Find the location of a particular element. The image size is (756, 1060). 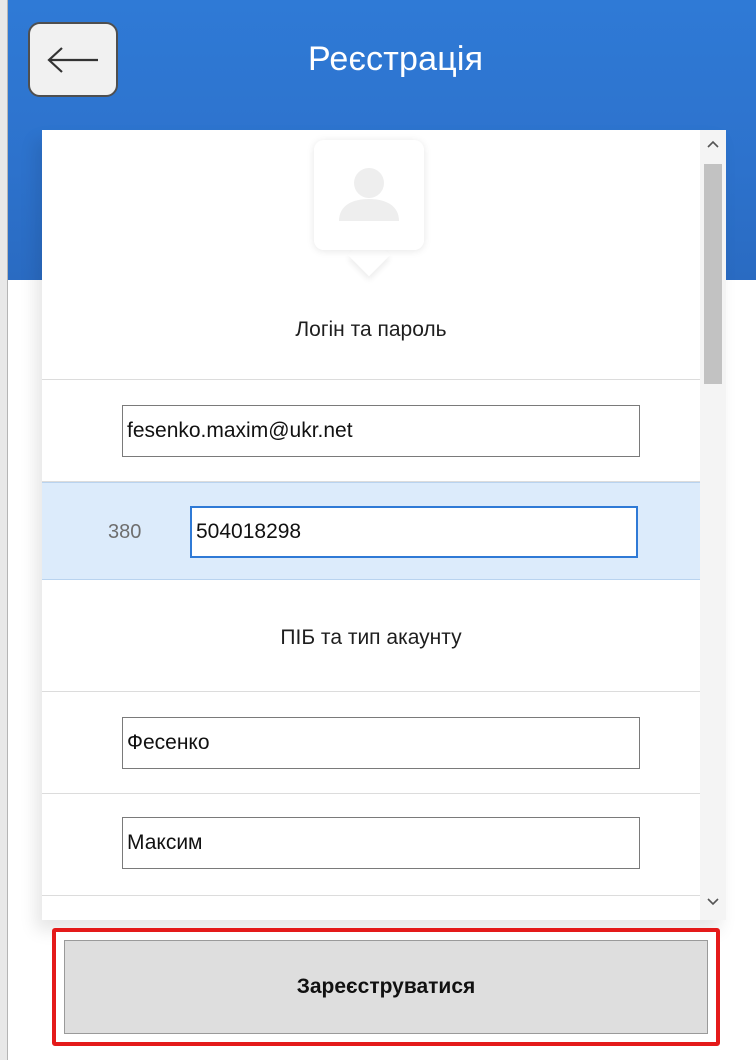

login-section-row: Логін та пароль is located at coordinates (371, 330).